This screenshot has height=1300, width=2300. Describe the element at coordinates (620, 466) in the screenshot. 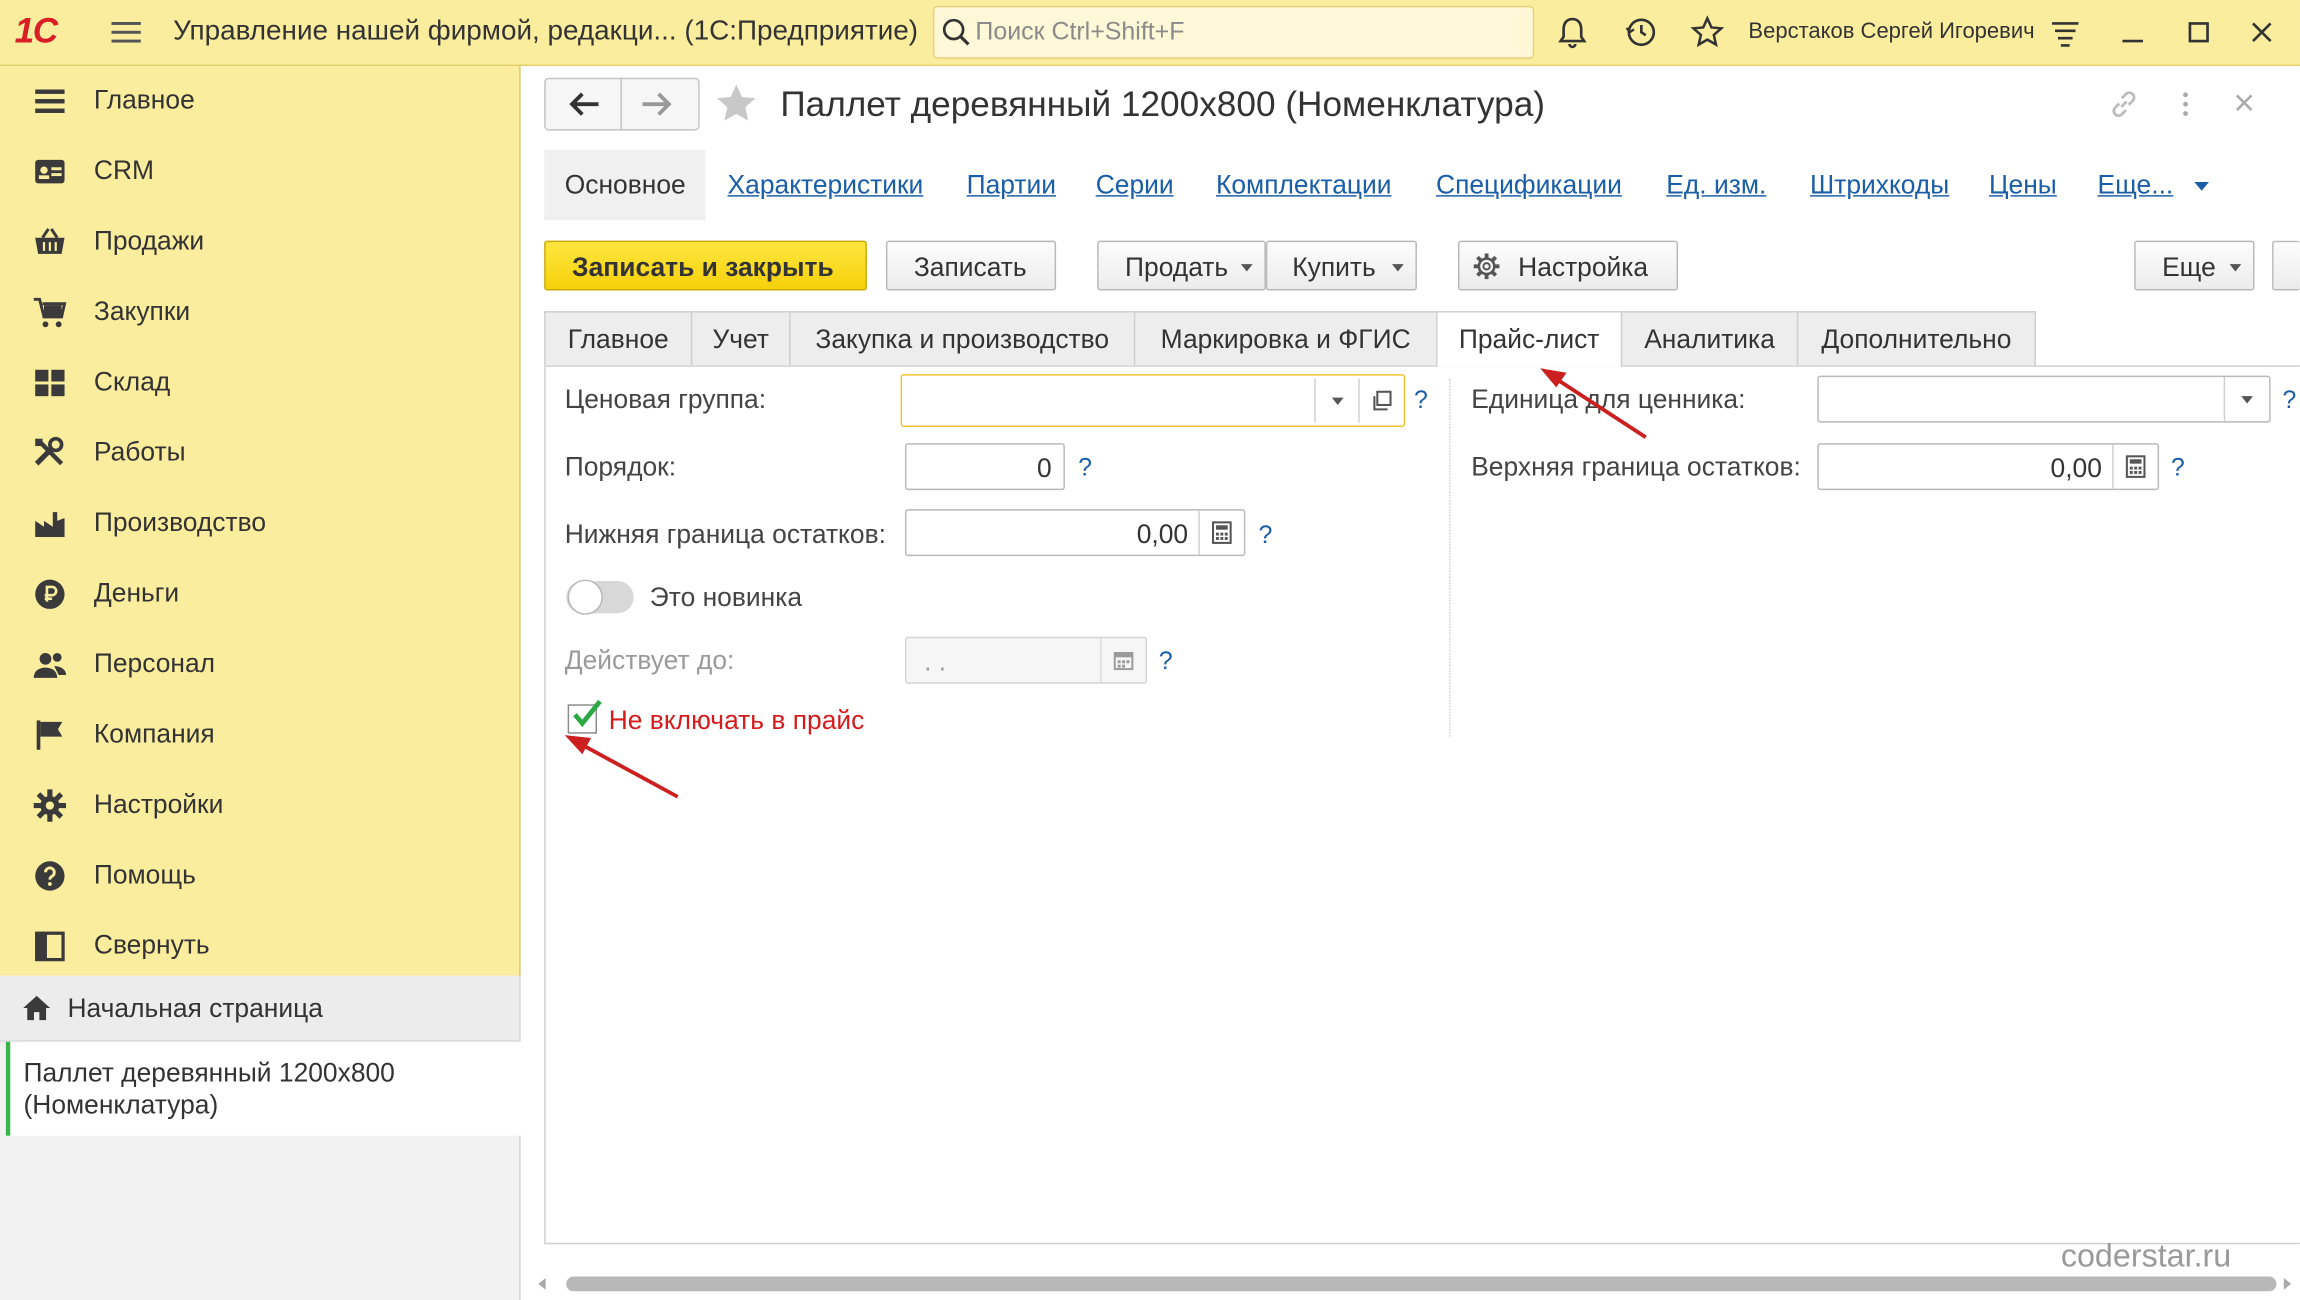

I see `order-label: Порядок:` at that location.